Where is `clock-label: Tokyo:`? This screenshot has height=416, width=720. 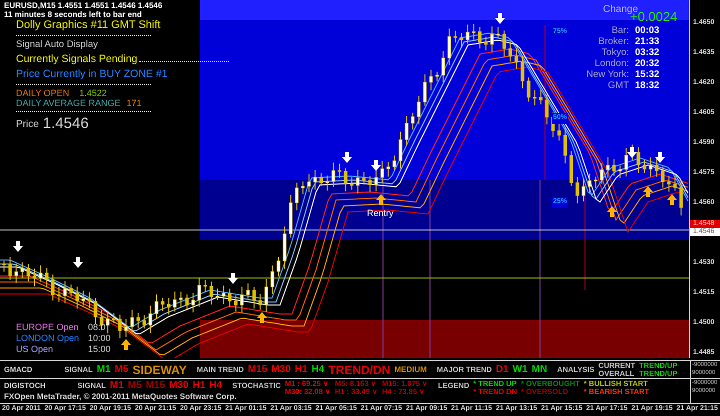 clock-label: Tokyo: is located at coordinates (614, 52).